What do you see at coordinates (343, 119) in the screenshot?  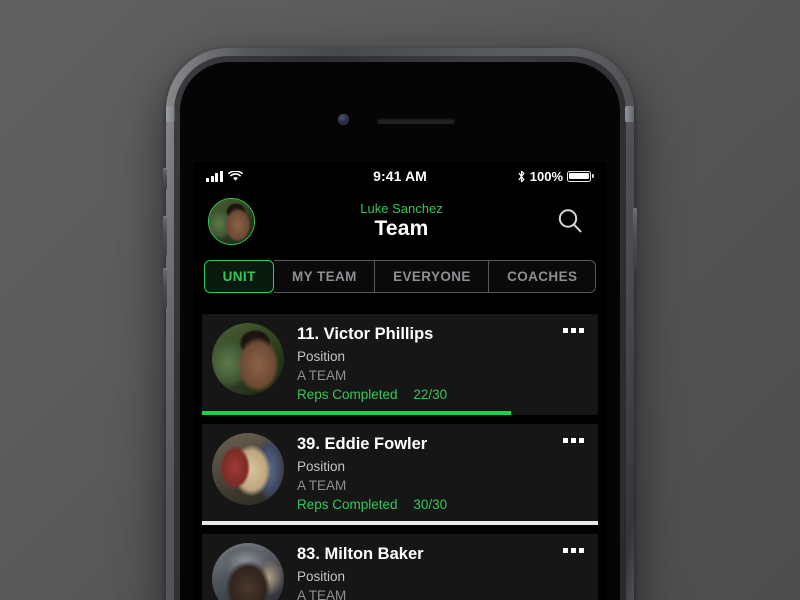 I see `front-camera-icon` at bounding box center [343, 119].